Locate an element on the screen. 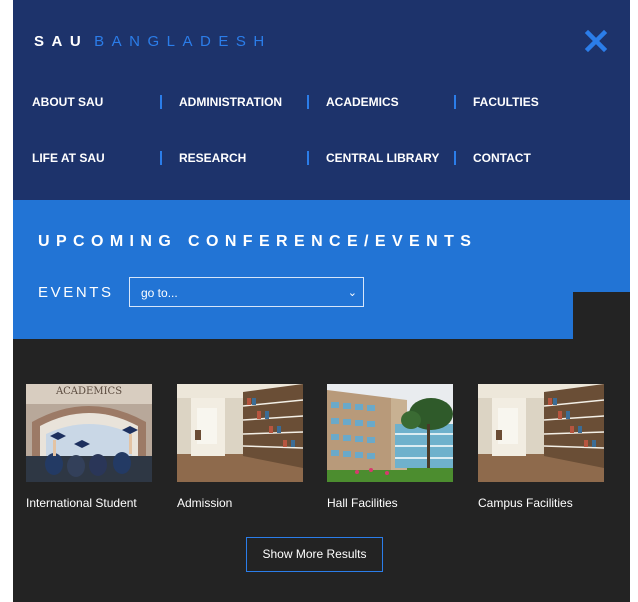 The image size is (638, 602). events-select: go to... ⌄ is located at coordinates (246, 292).